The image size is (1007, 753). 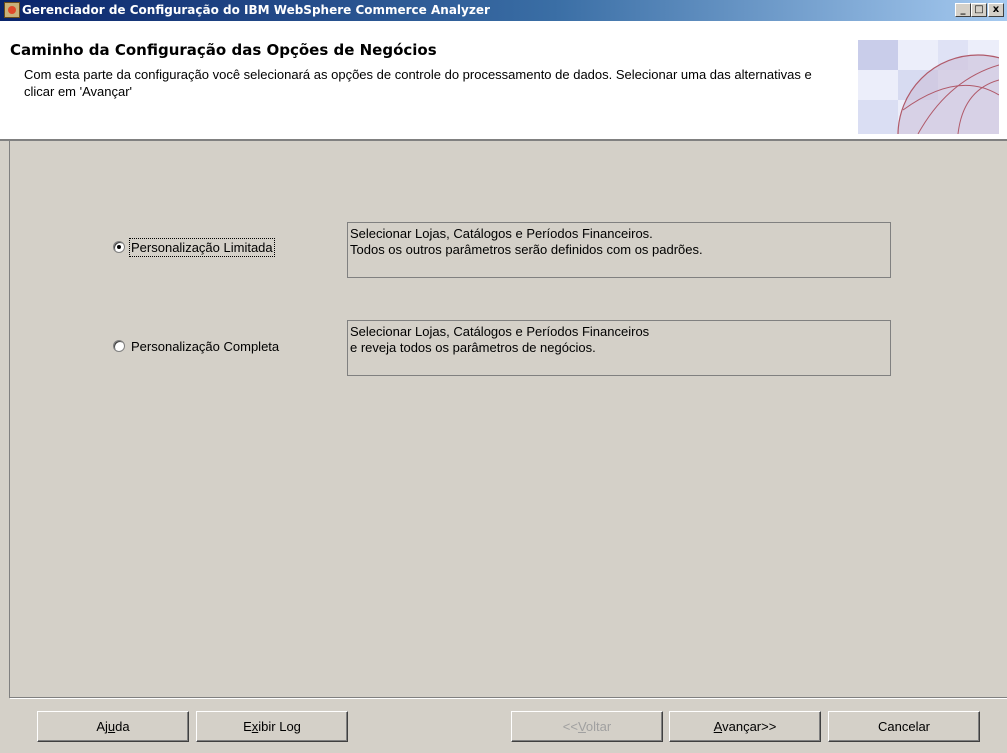 I want to click on maximize-button: □, so click(x=979, y=10).